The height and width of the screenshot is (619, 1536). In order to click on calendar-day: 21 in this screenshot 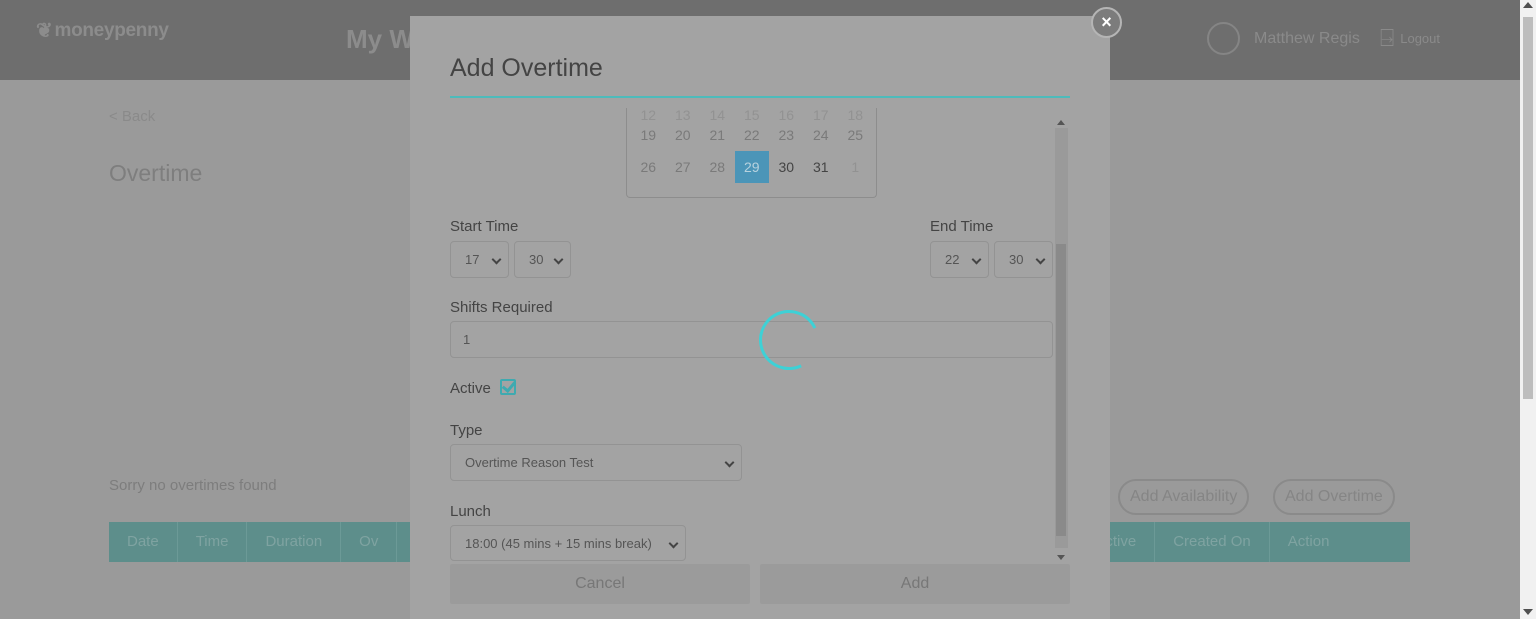, I will do `click(717, 135)`.